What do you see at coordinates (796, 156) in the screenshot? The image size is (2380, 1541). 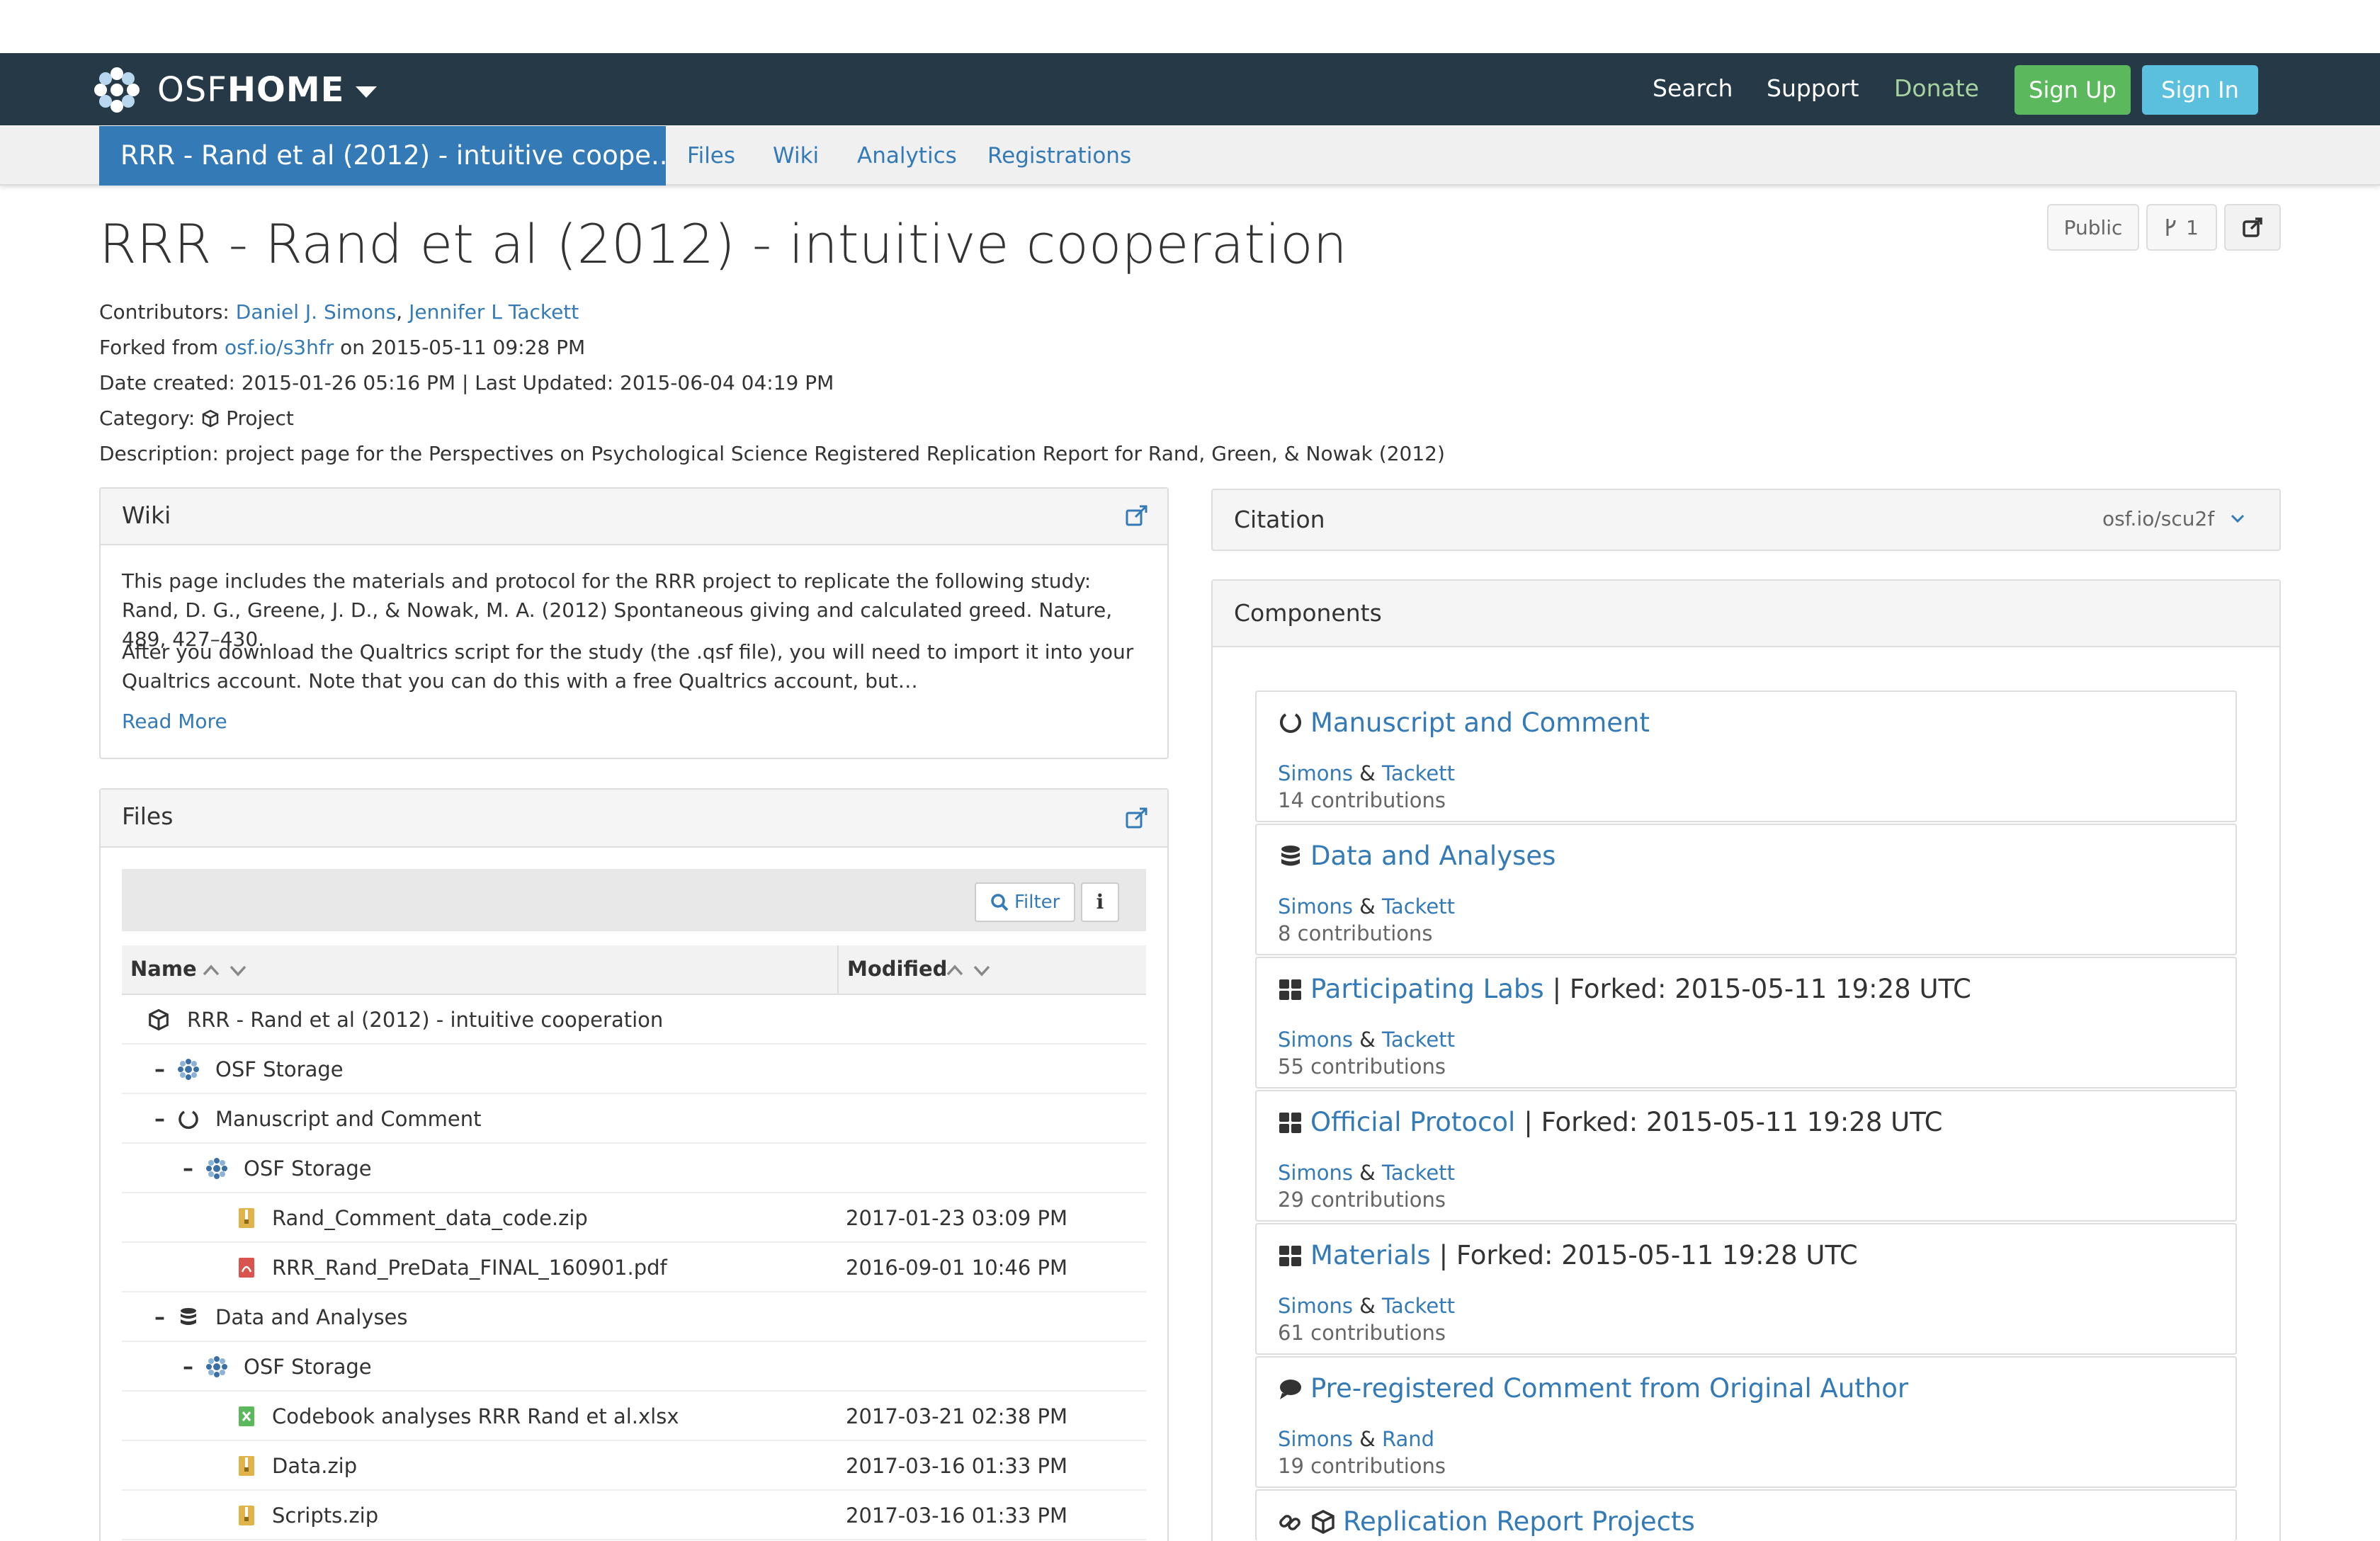 I see `tab-wiki: Wiki` at bounding box center [796, 156].